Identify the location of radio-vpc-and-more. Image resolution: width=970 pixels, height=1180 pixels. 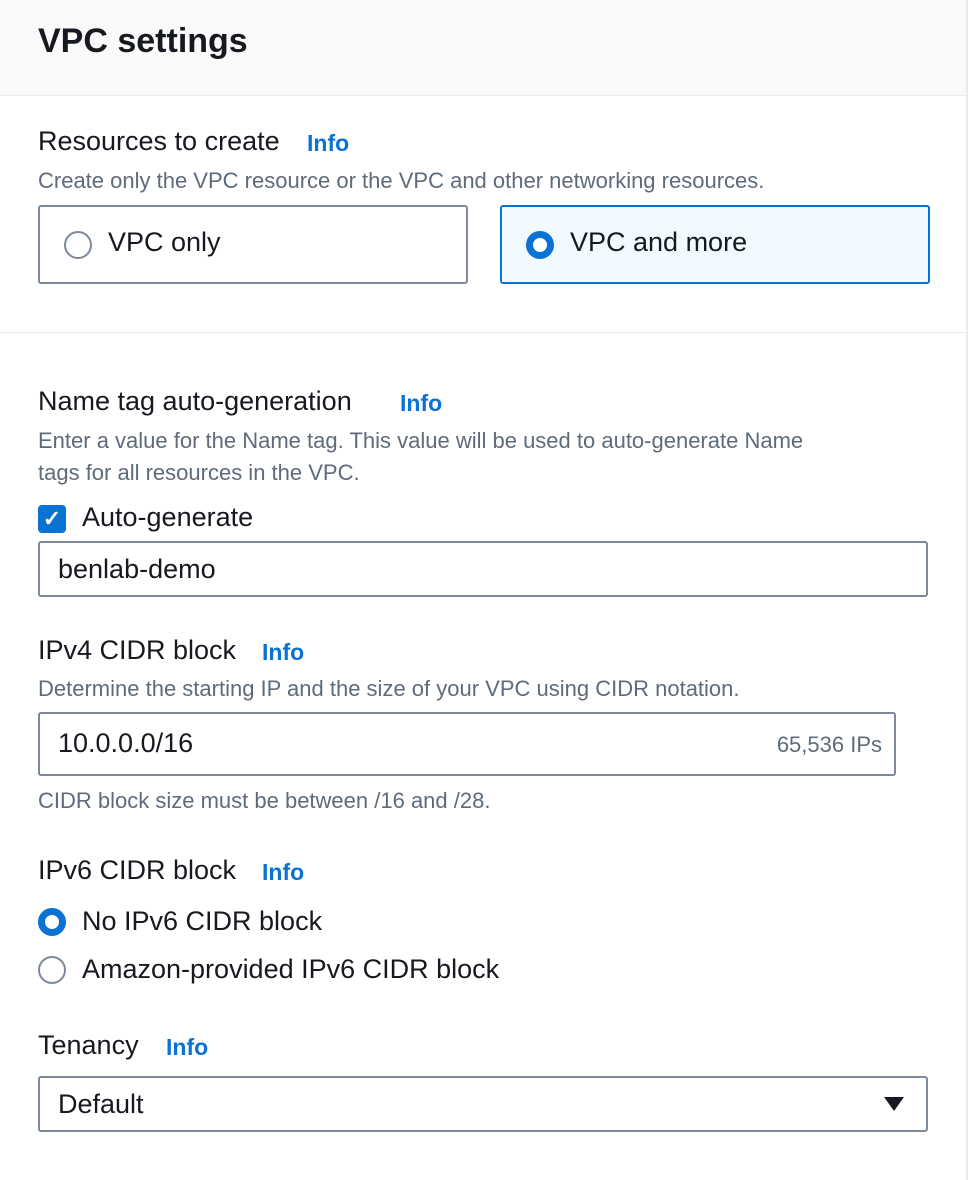
(540, 245).